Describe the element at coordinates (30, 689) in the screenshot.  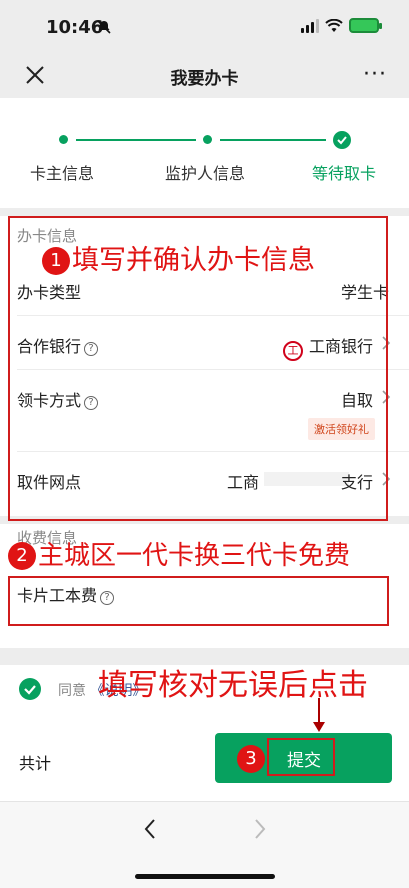
I see `agreement-checkbox` at that location.